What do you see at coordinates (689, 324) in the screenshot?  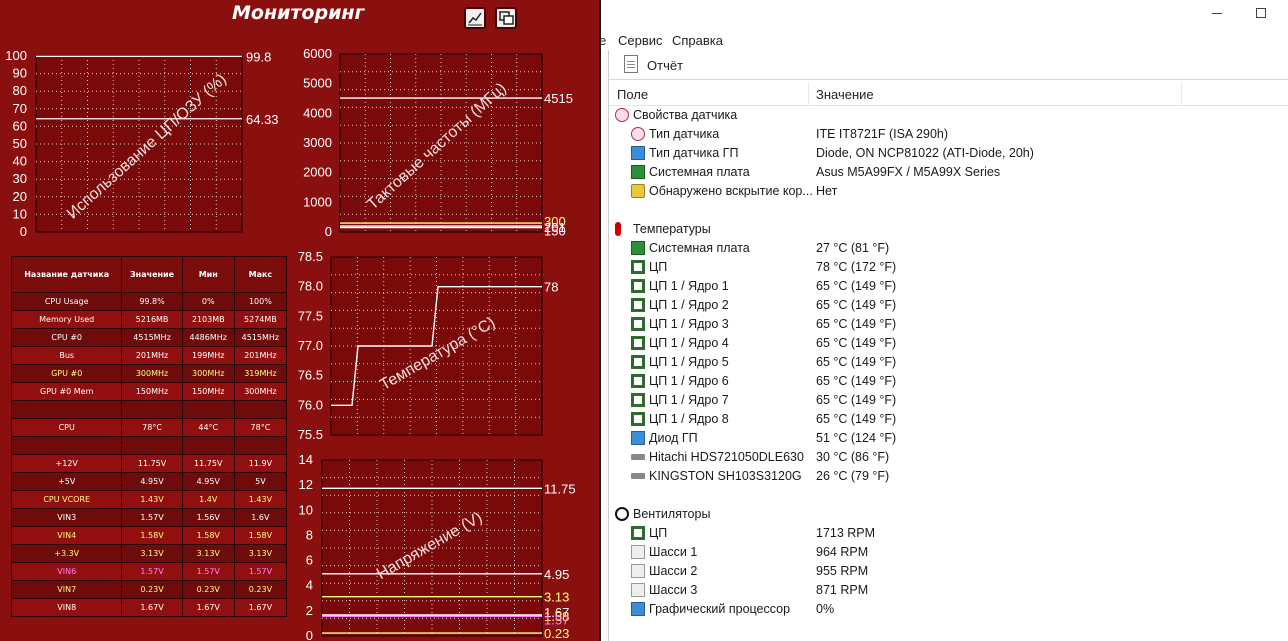 I see `sensor-name: ЦП 1 / Ядро 3` at bounding box center [689, 324].